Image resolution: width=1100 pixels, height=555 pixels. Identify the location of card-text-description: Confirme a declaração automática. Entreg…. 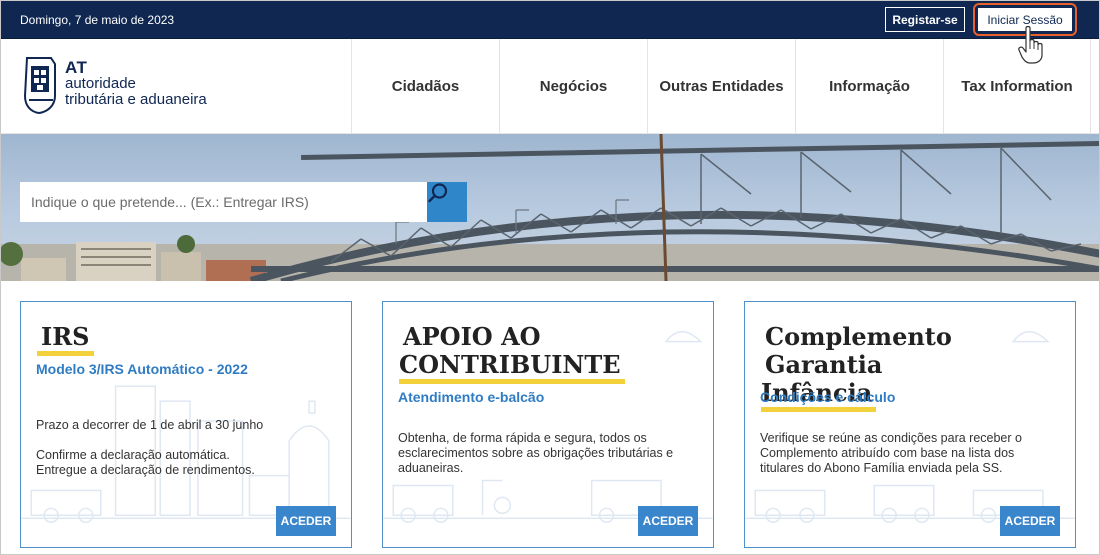
(145, 462).